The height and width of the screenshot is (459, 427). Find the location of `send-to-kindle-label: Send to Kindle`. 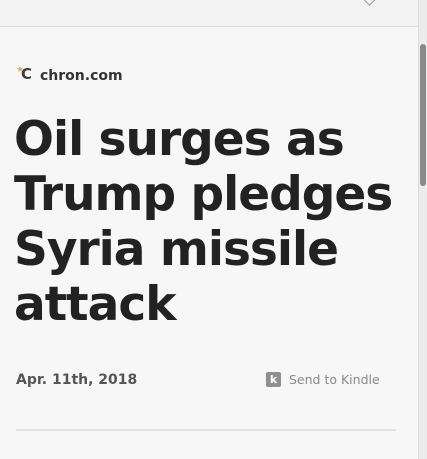

send-to-kindle-label: Send to Kindle is located at coordinates (334, 379).